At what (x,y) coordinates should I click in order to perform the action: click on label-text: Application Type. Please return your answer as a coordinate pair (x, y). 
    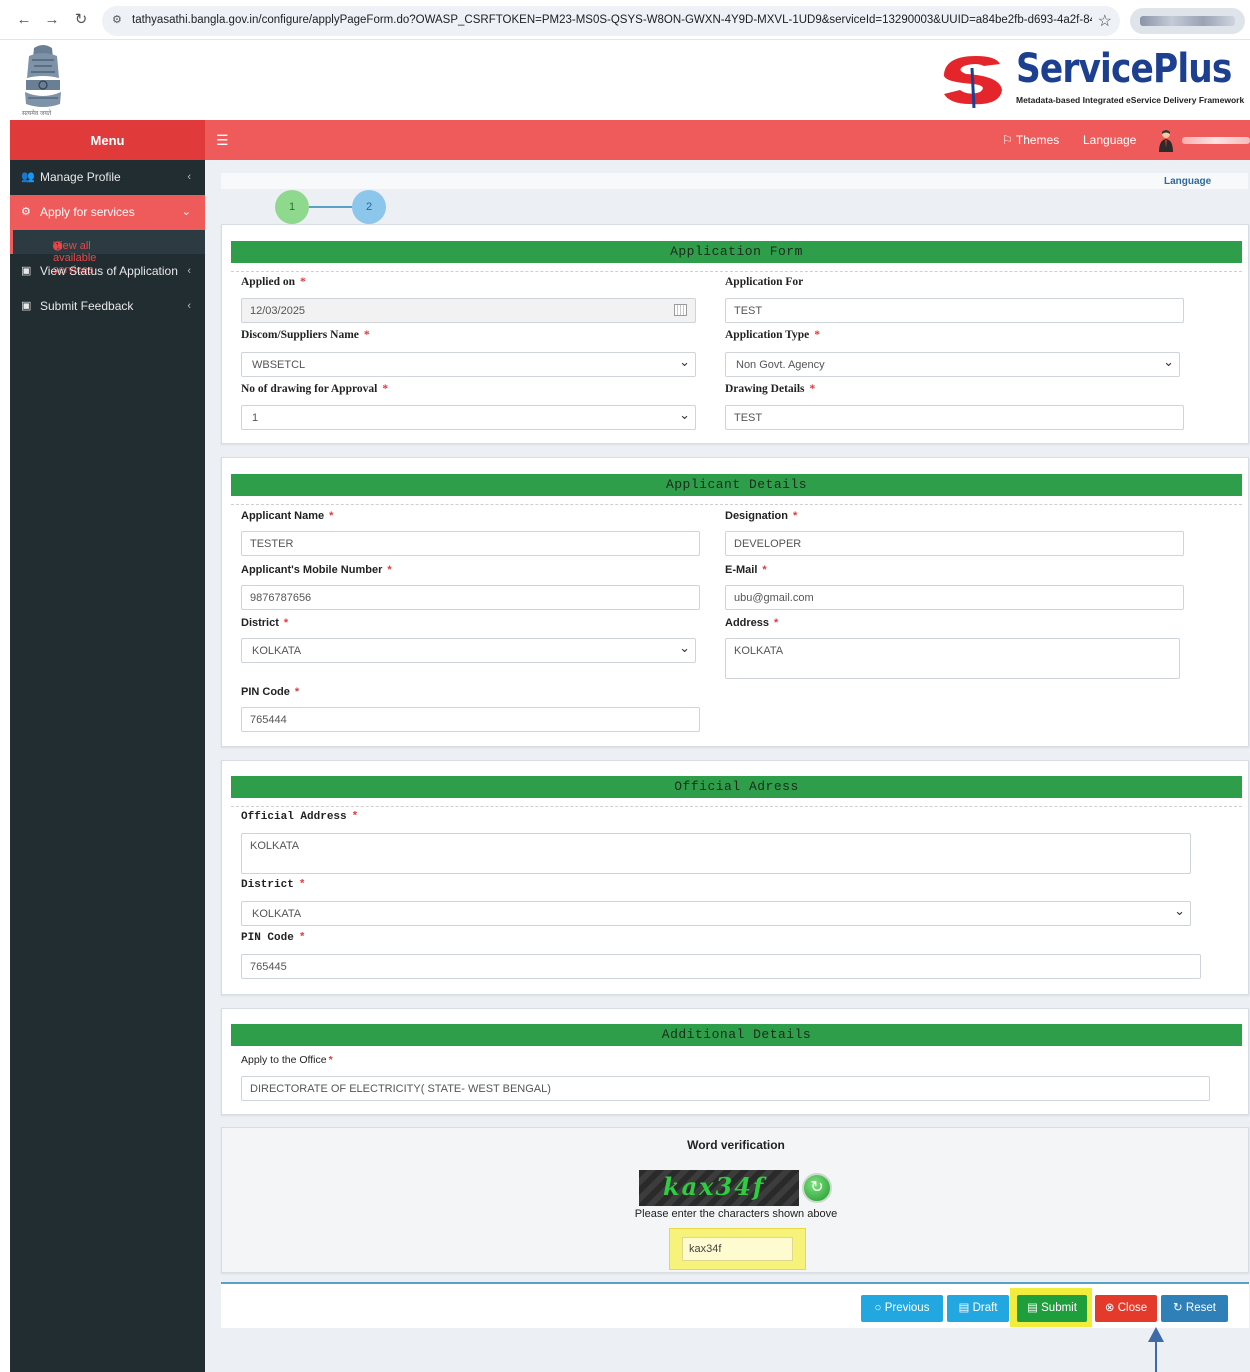
    Looking at the image, I should click on (767, 335).